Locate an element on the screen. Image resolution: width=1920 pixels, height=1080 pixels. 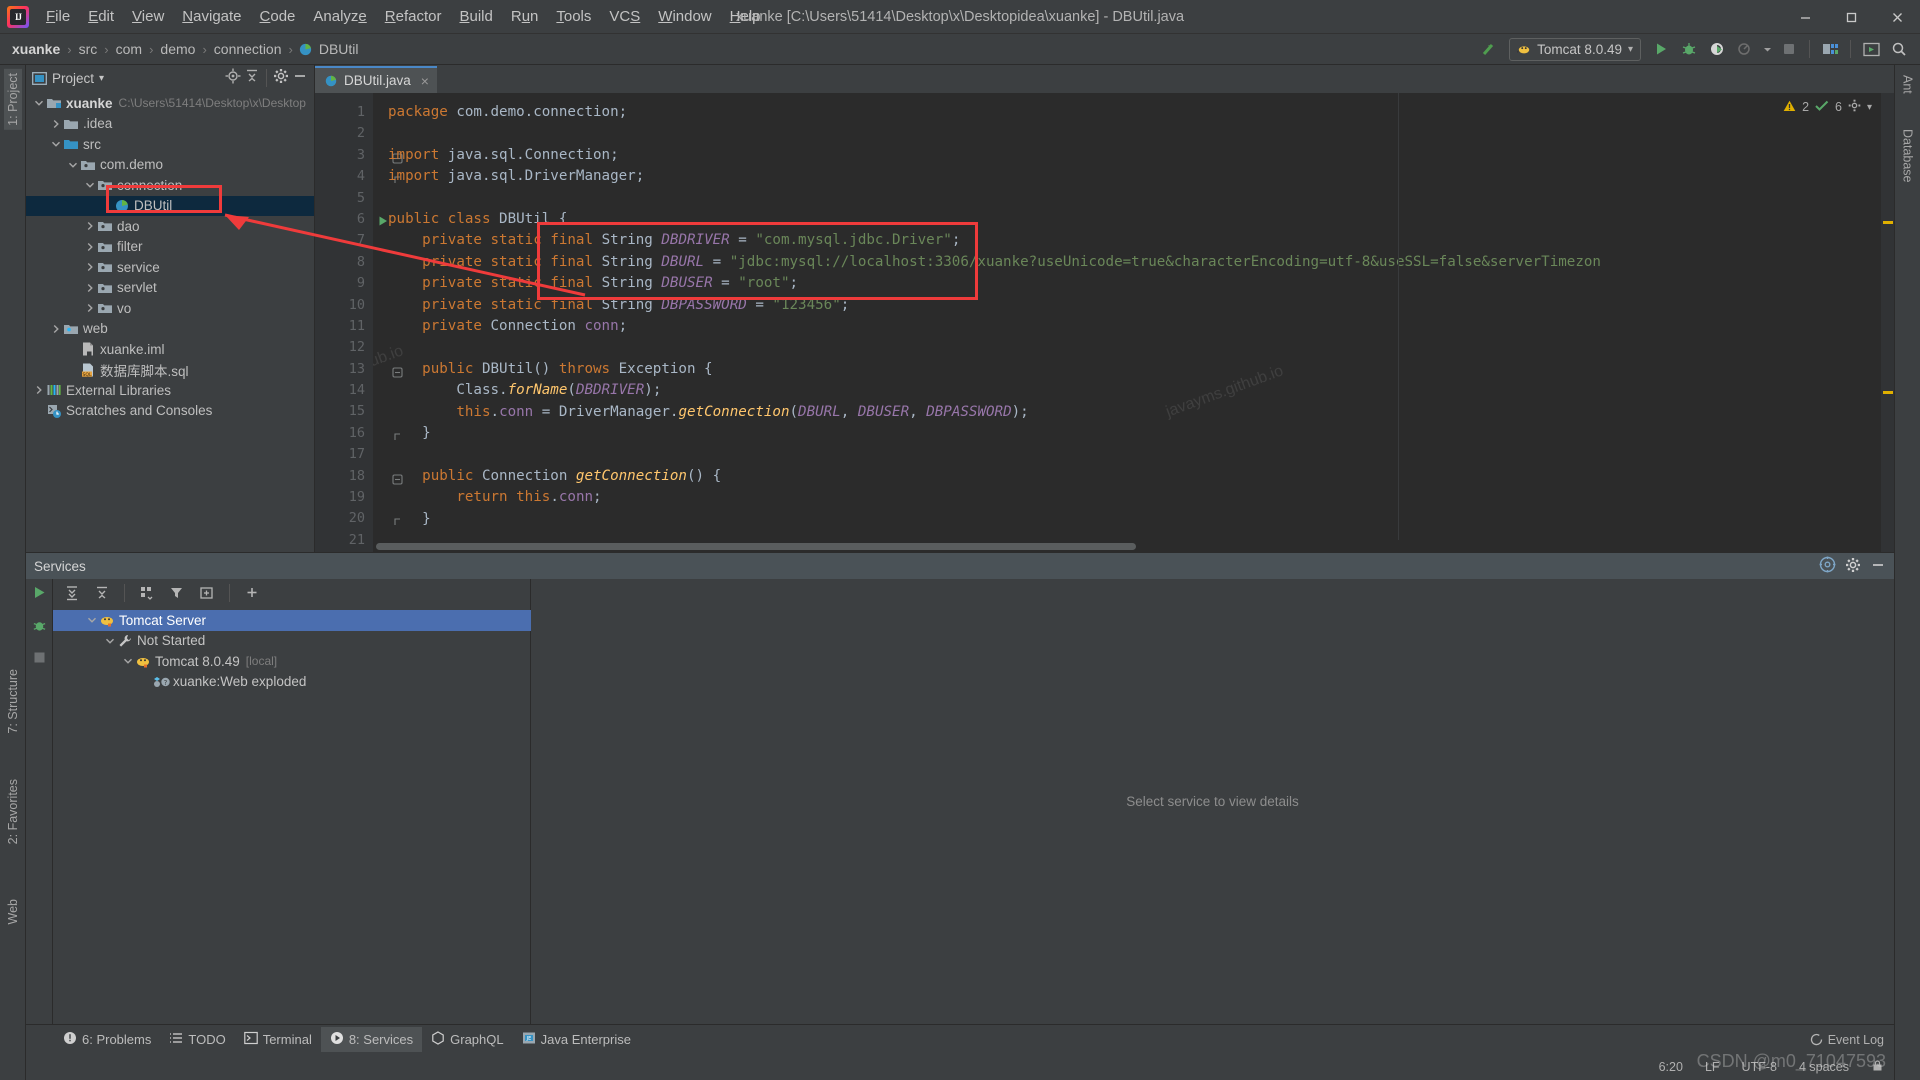
gutter-line-7: 7 is located at coordinates (344, 240).